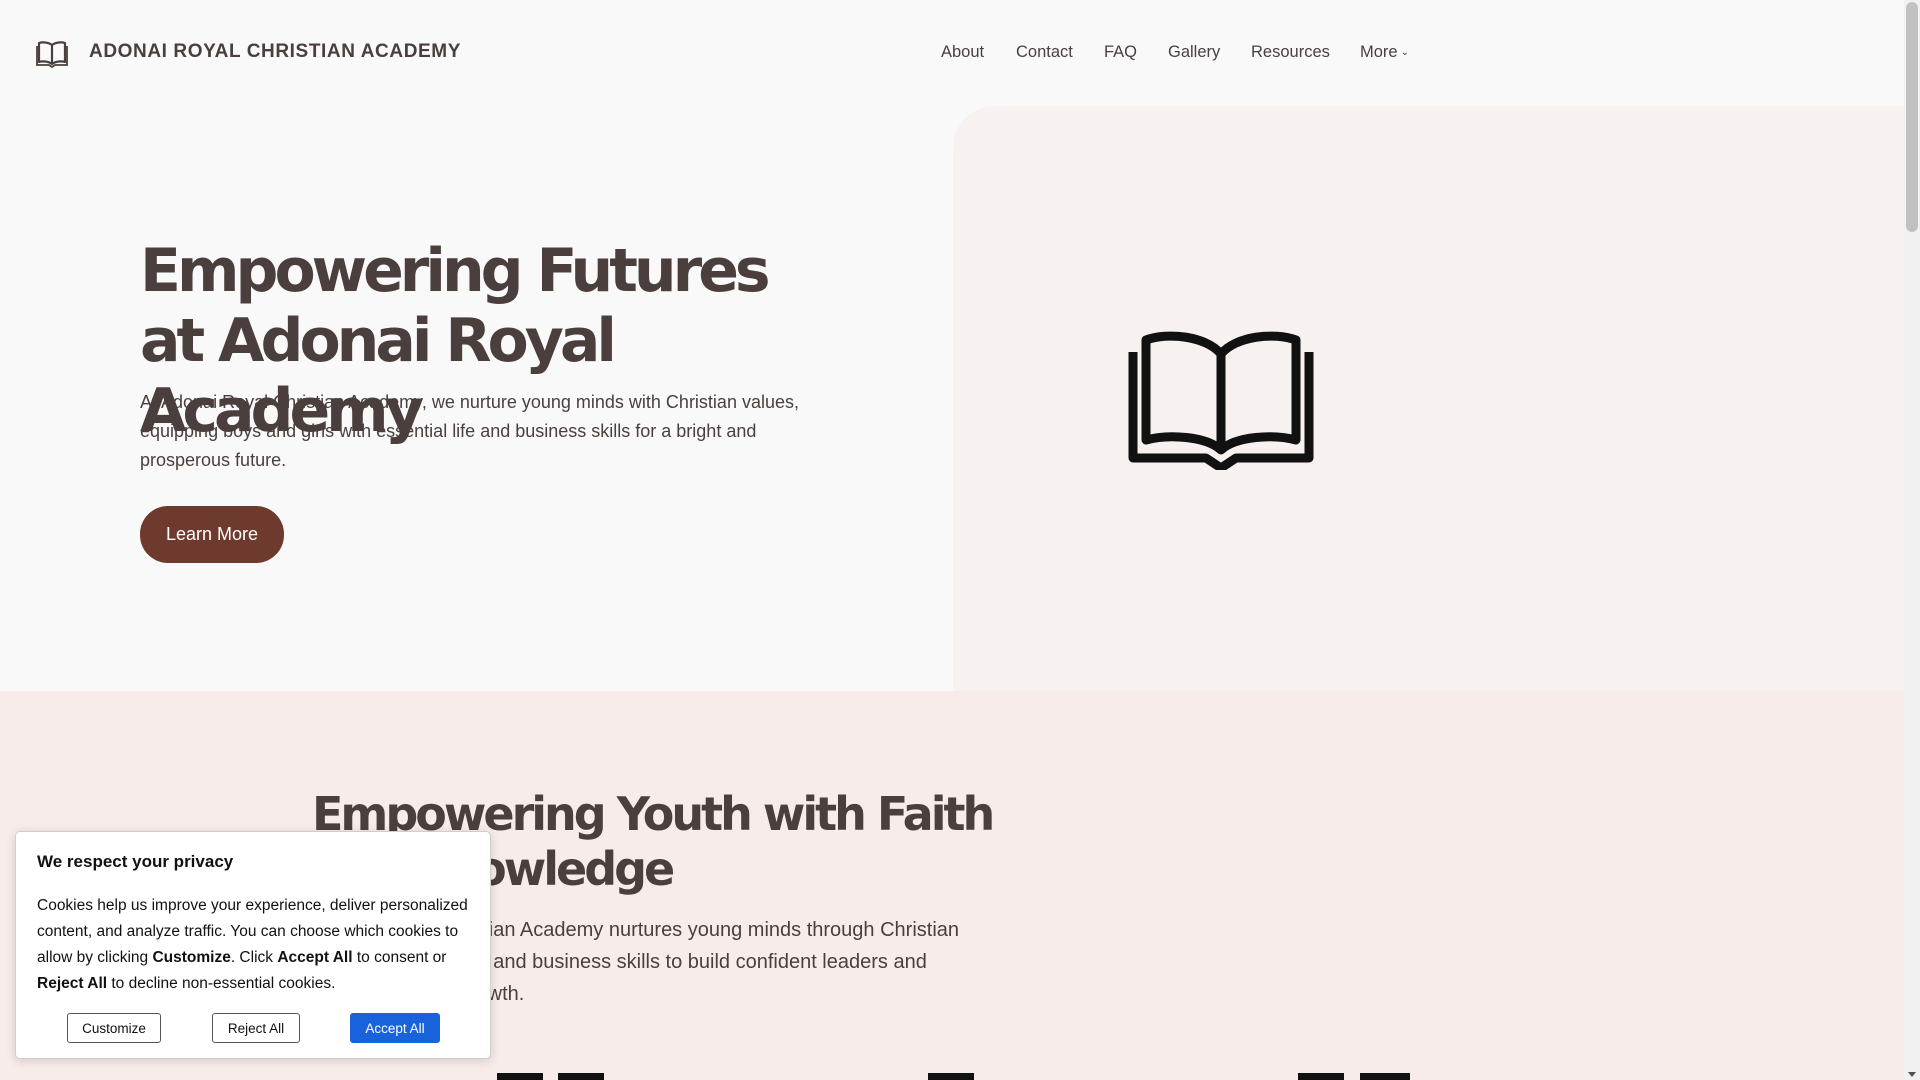 This screenshot has height=1080, width=1920. I want to click on nav-faq: FAQ, so click(1120, 52).